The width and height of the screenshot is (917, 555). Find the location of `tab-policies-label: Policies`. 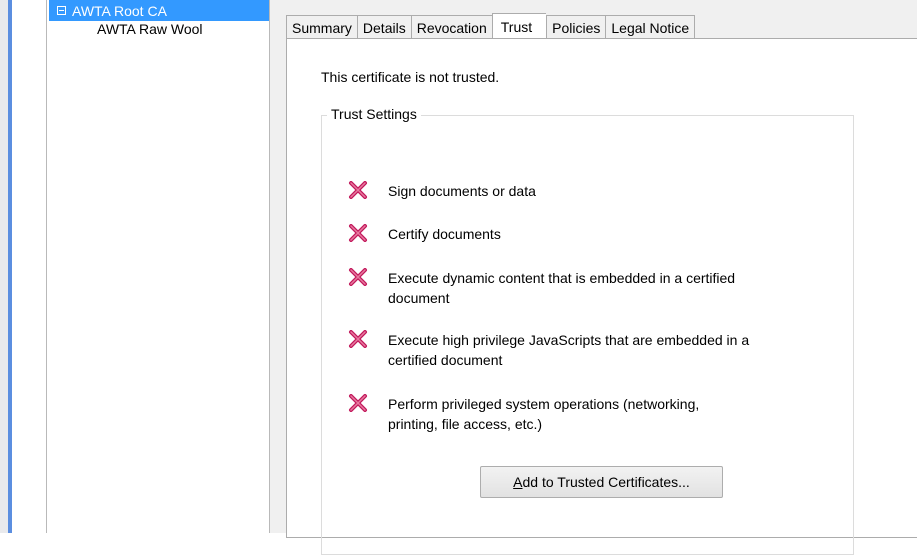

tab-policies-label: Policies is located at coordinates (576, 27).